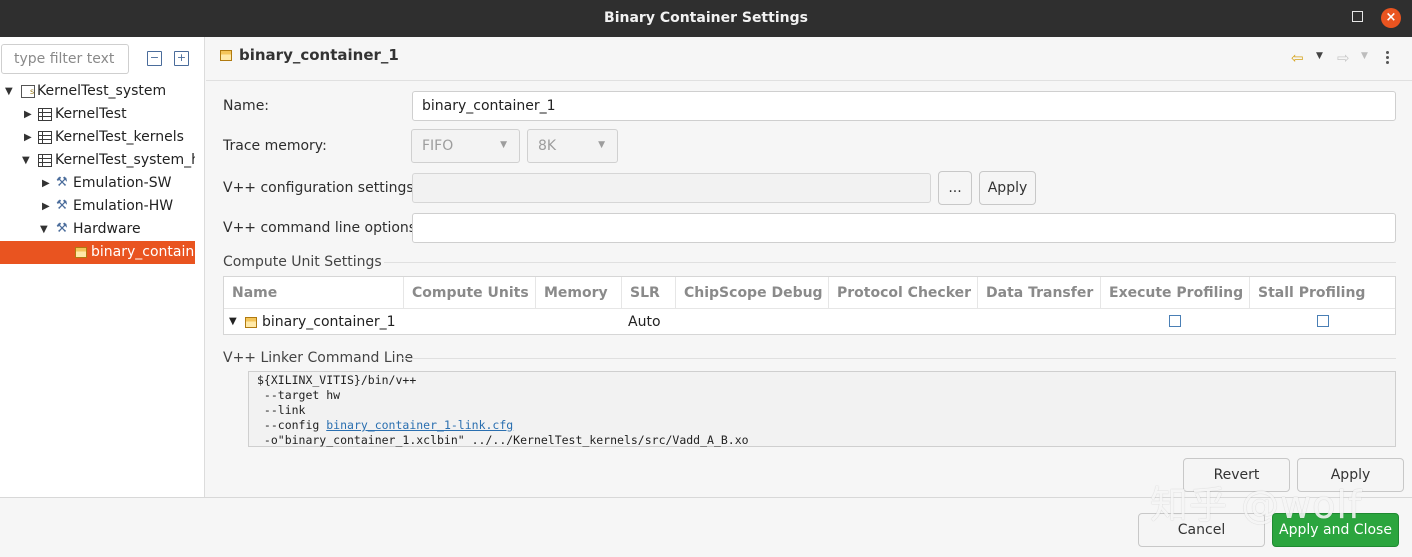  What do you see at coordinates (302, 262) in the screenshot?
I see `compute-unit-settings-title: Compute Unit Settings` at bounding box center [302, 262].